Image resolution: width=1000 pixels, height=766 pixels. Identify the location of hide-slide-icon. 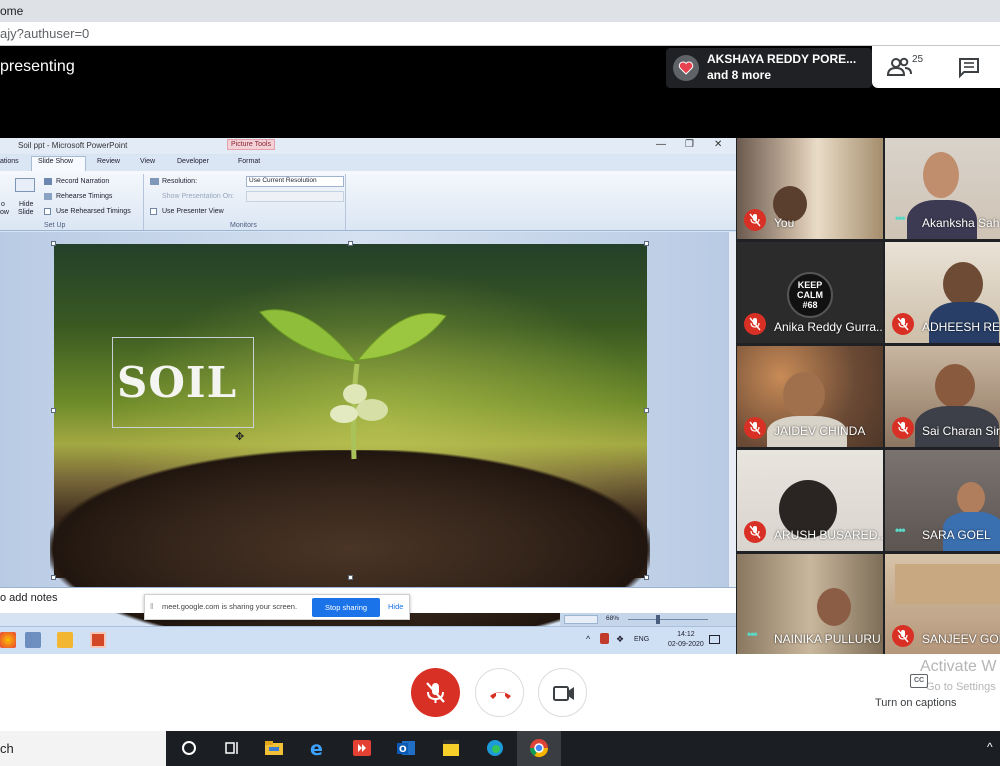
(25, 185).